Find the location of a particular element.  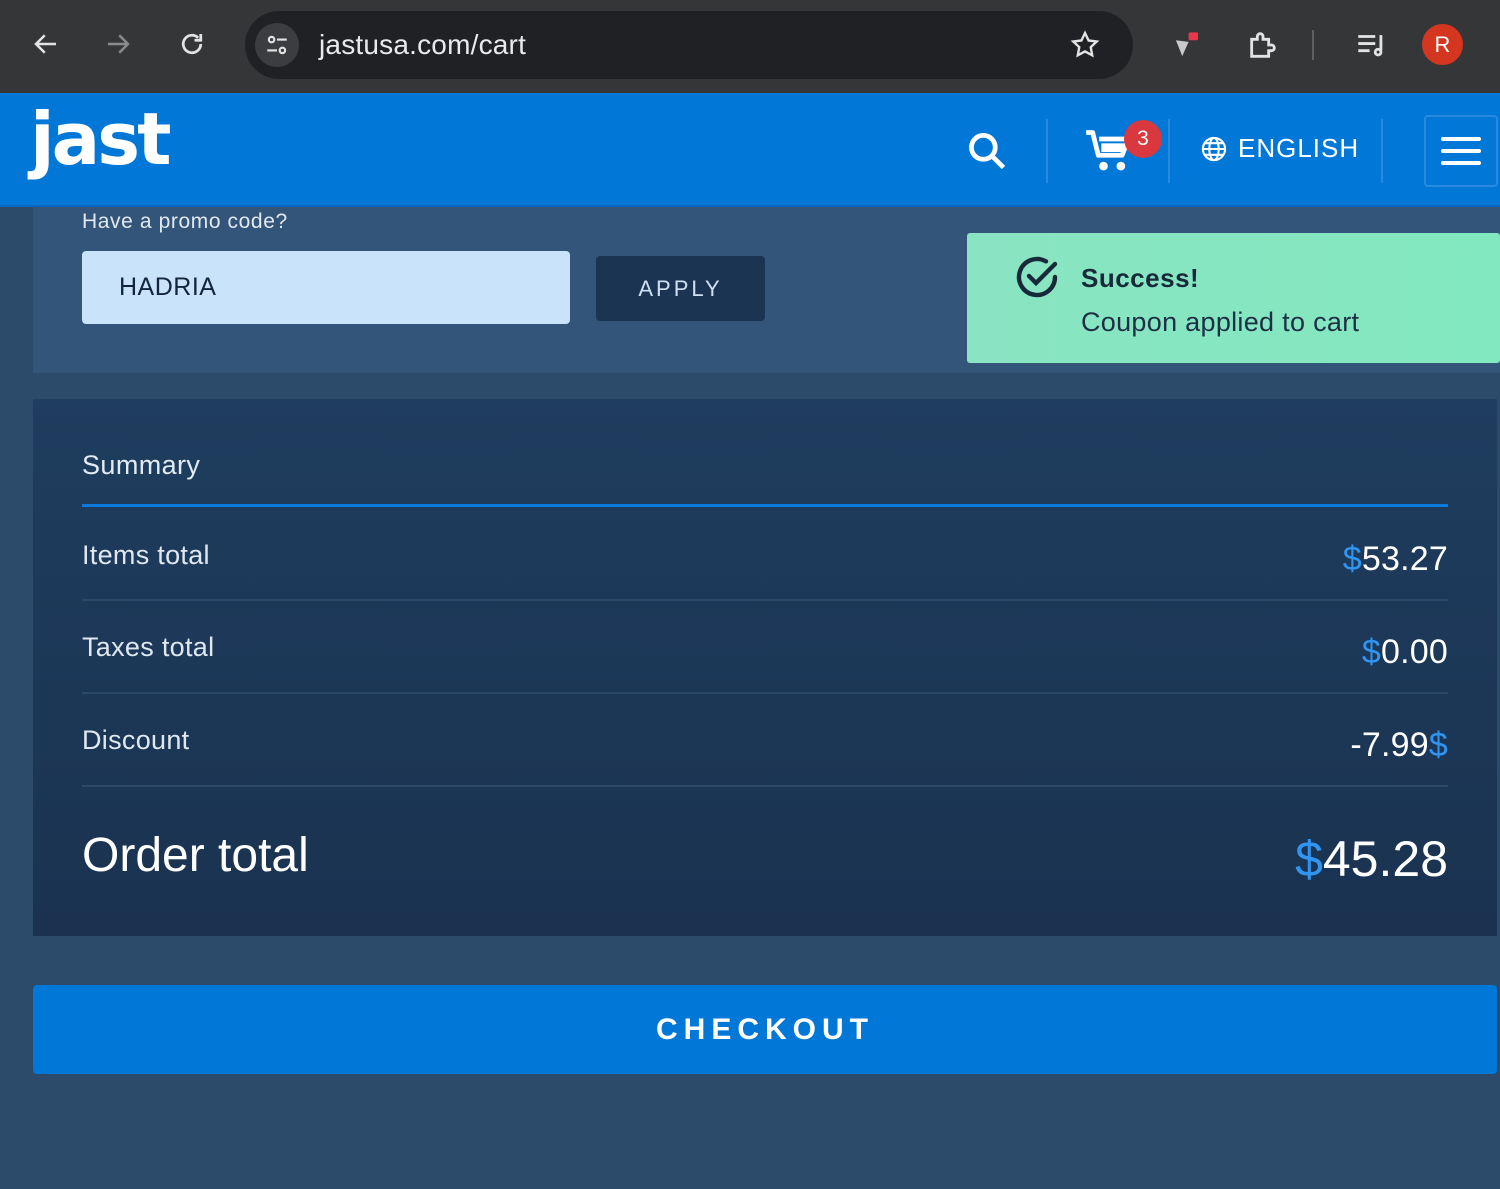

order-total-value: $45.28 is located at coordinates (1371, 859).